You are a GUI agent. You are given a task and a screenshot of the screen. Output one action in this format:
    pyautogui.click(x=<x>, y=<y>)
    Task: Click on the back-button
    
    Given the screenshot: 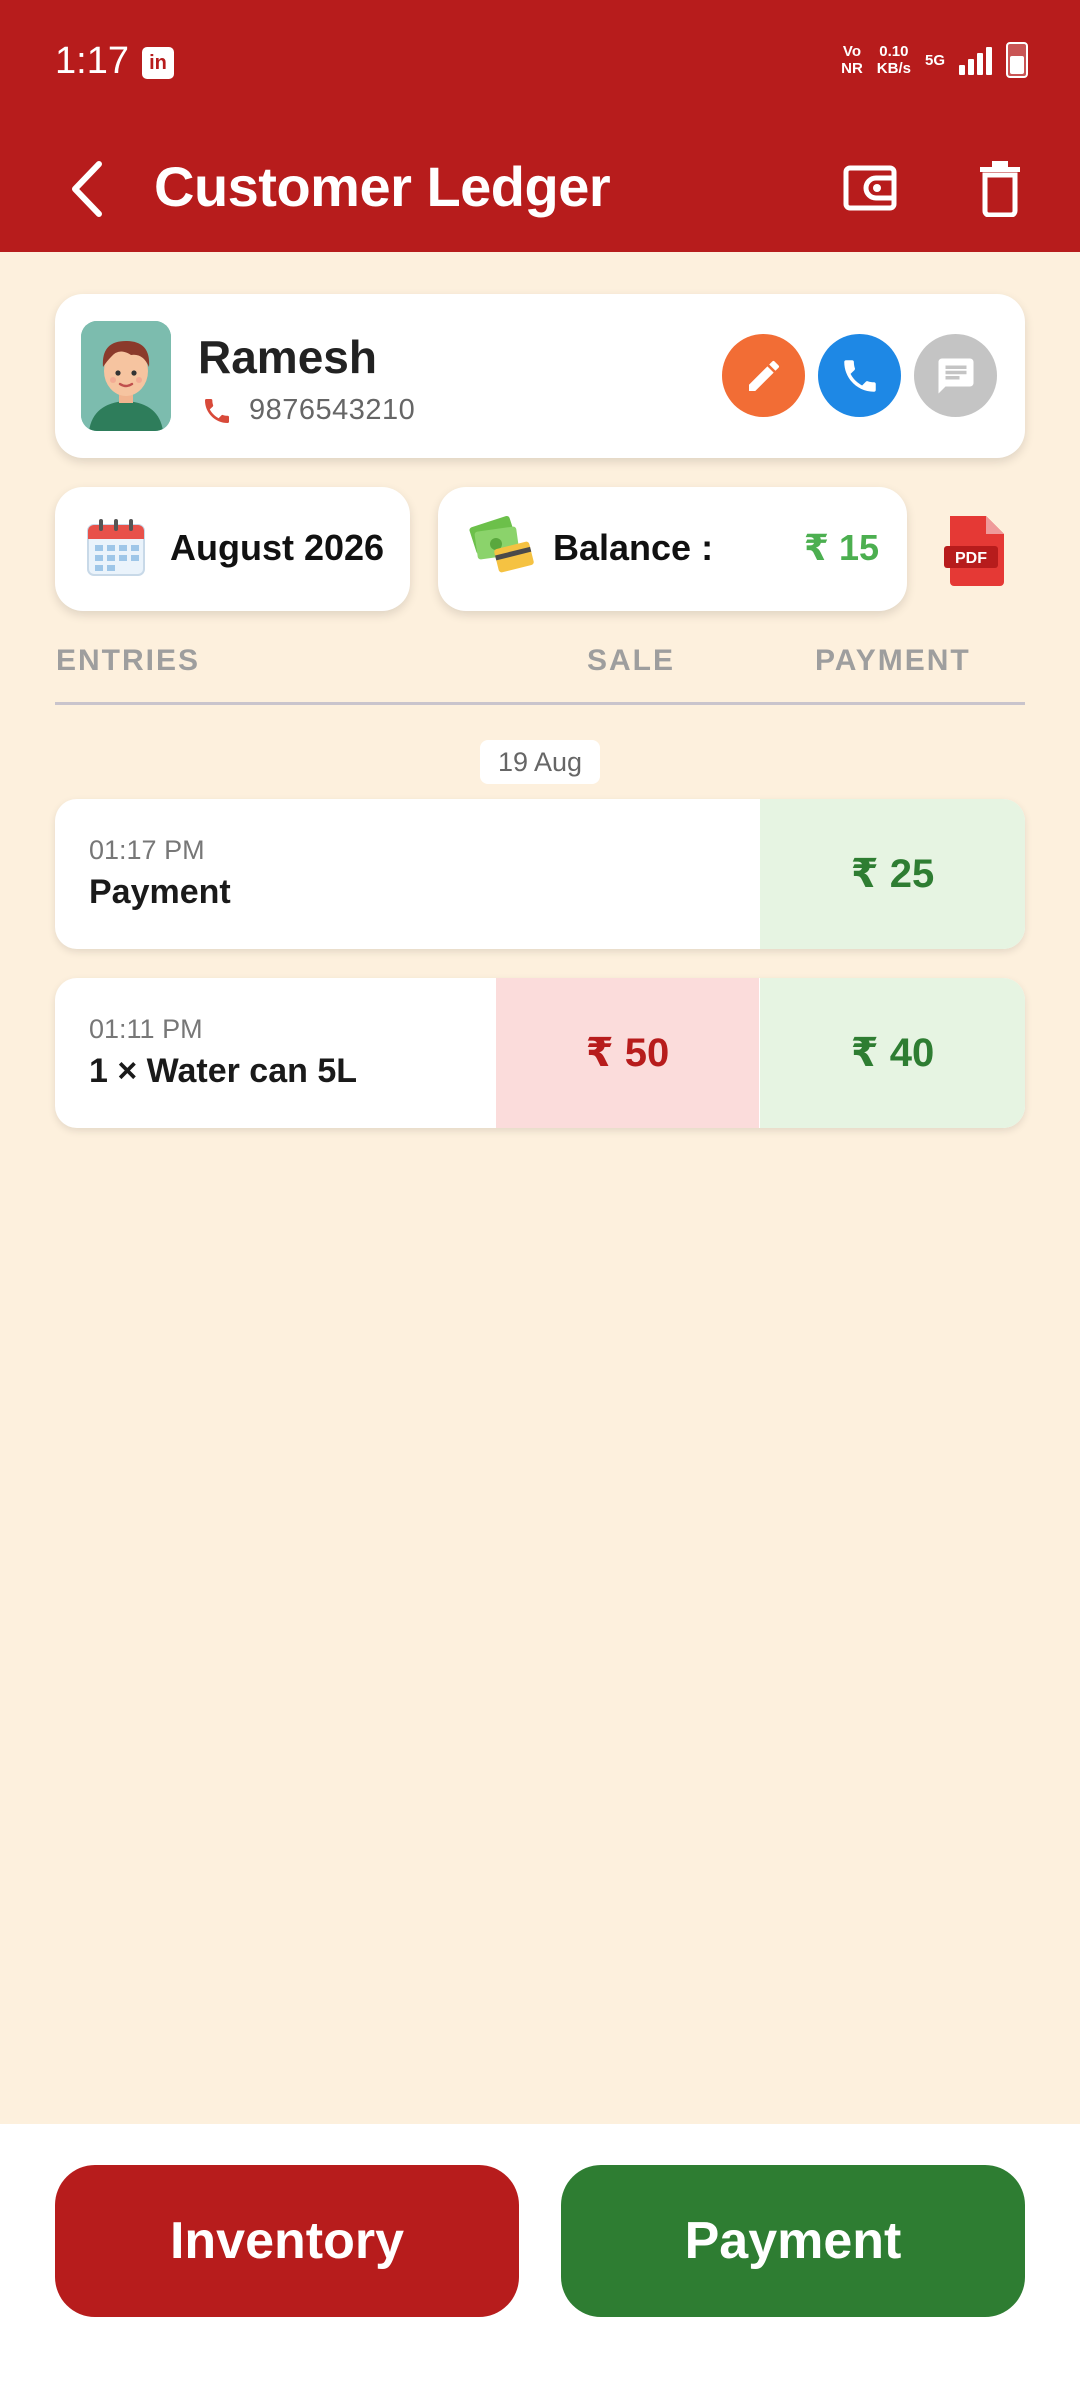 What is the action you would take?
    pyautogui.click(x=87, y=189)
    